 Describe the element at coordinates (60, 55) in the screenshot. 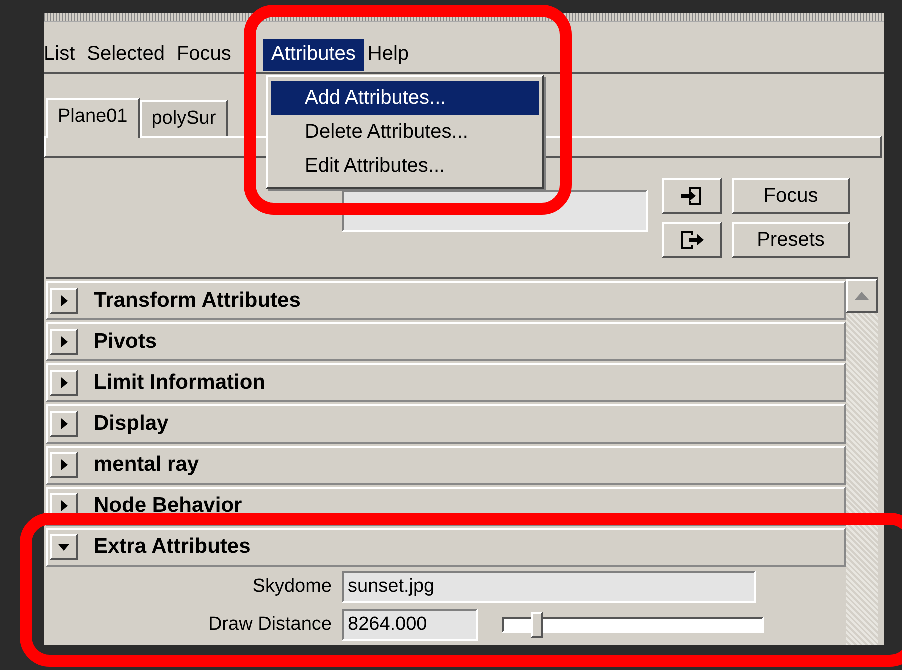

I see `menu-item: List` at that location.